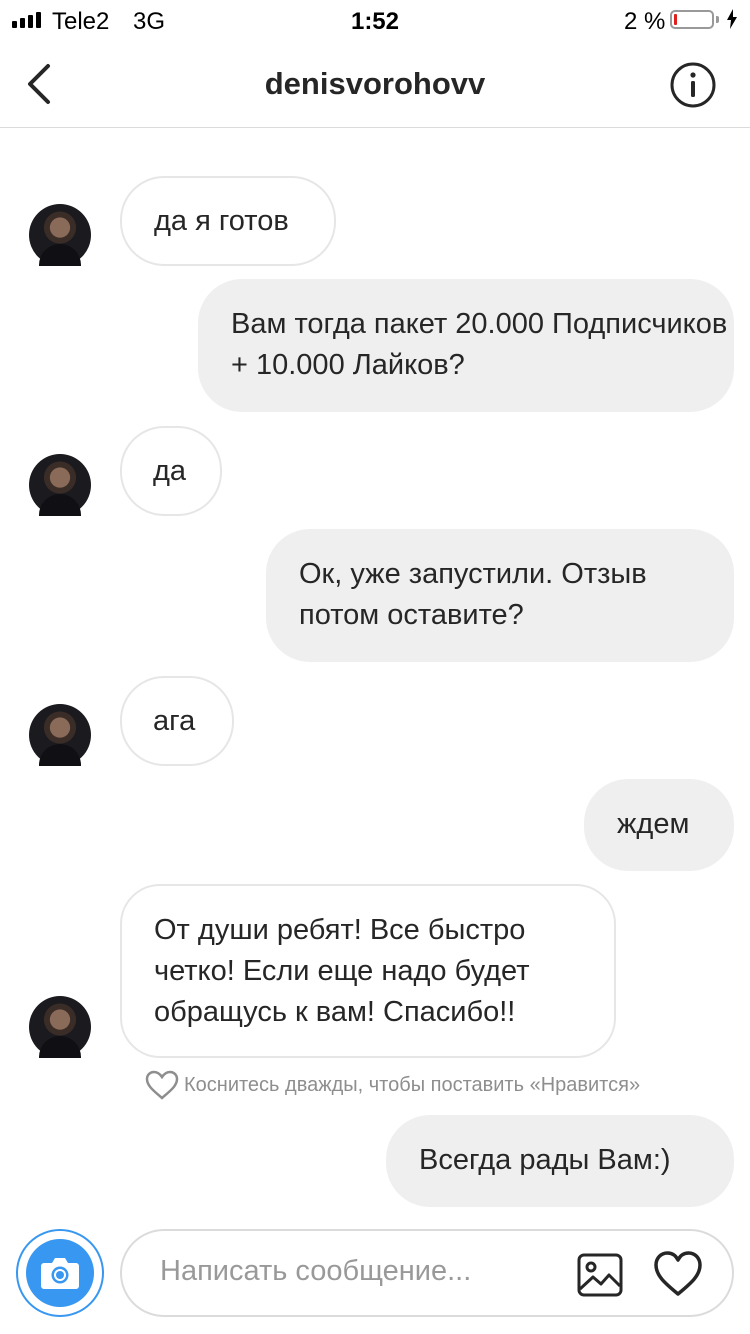 This screenshot has width=750, height=1334. What do you see at coordinates (375, 21) in the screenshot?
I see `status-bar: Tele2 3G 1:52 2 %` at bounding box center [375, 21].